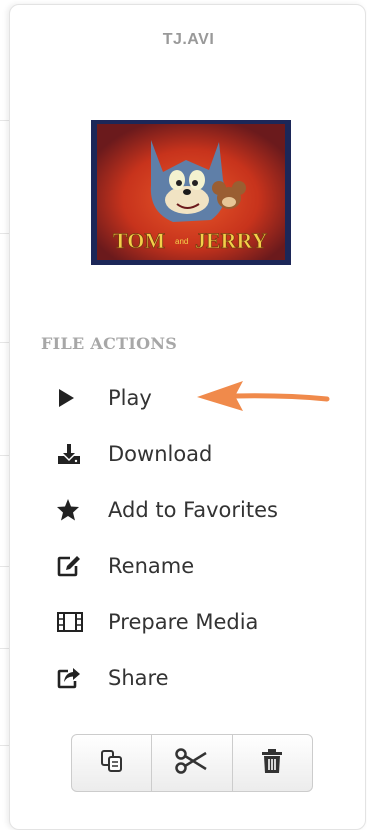  I want to click on trash-icon, so click(272, 763).